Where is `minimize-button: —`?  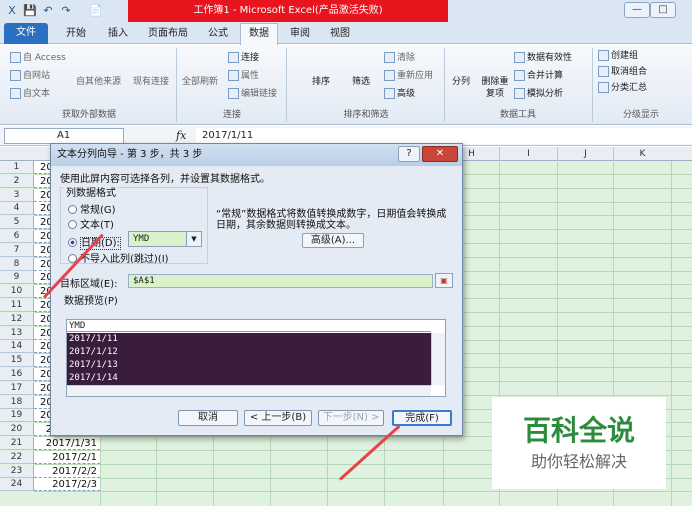
minimize-button: — is located at coordinates (637, 10).